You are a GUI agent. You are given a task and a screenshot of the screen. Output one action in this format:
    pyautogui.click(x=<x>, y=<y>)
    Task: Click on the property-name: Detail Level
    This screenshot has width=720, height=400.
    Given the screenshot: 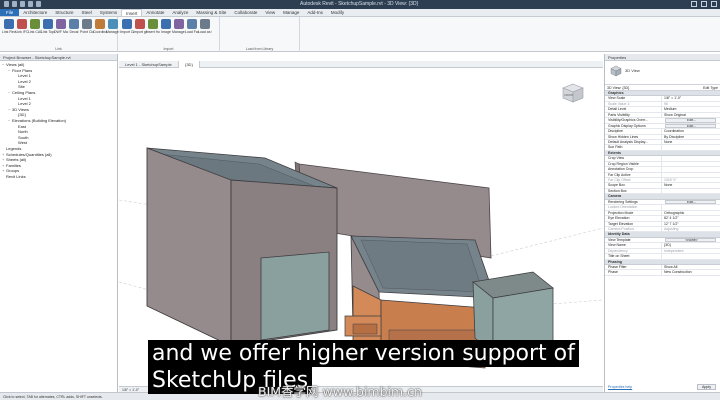 What is the action you would take?
    pyautogui.click(x=617, y=109)
    